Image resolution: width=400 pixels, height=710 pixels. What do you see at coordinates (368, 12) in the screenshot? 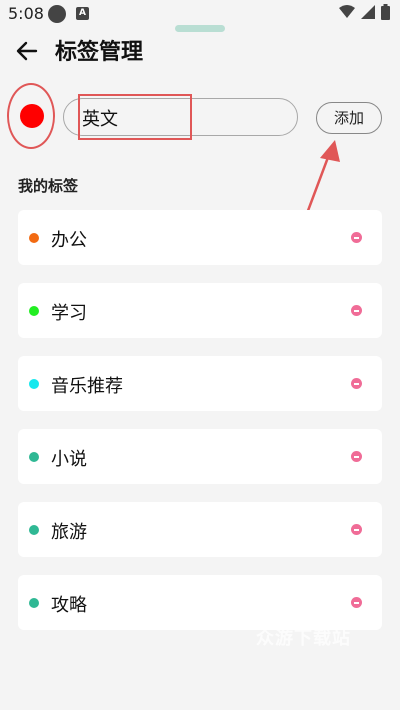
I see `signal-icon` at bounding box center [368, 12].